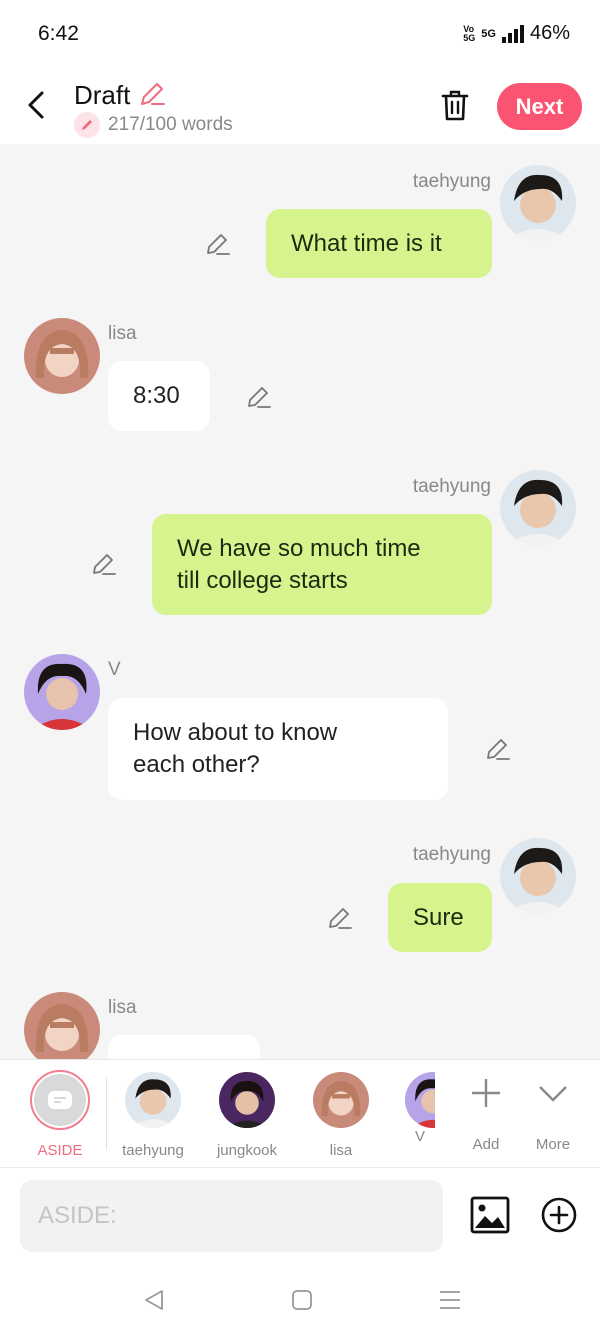  What do you see at coordinates (300, 33) in the screenshot?
I see `status-bar: 6:42 Vo 5G 5G 46%` at bounding box center [300, 33].